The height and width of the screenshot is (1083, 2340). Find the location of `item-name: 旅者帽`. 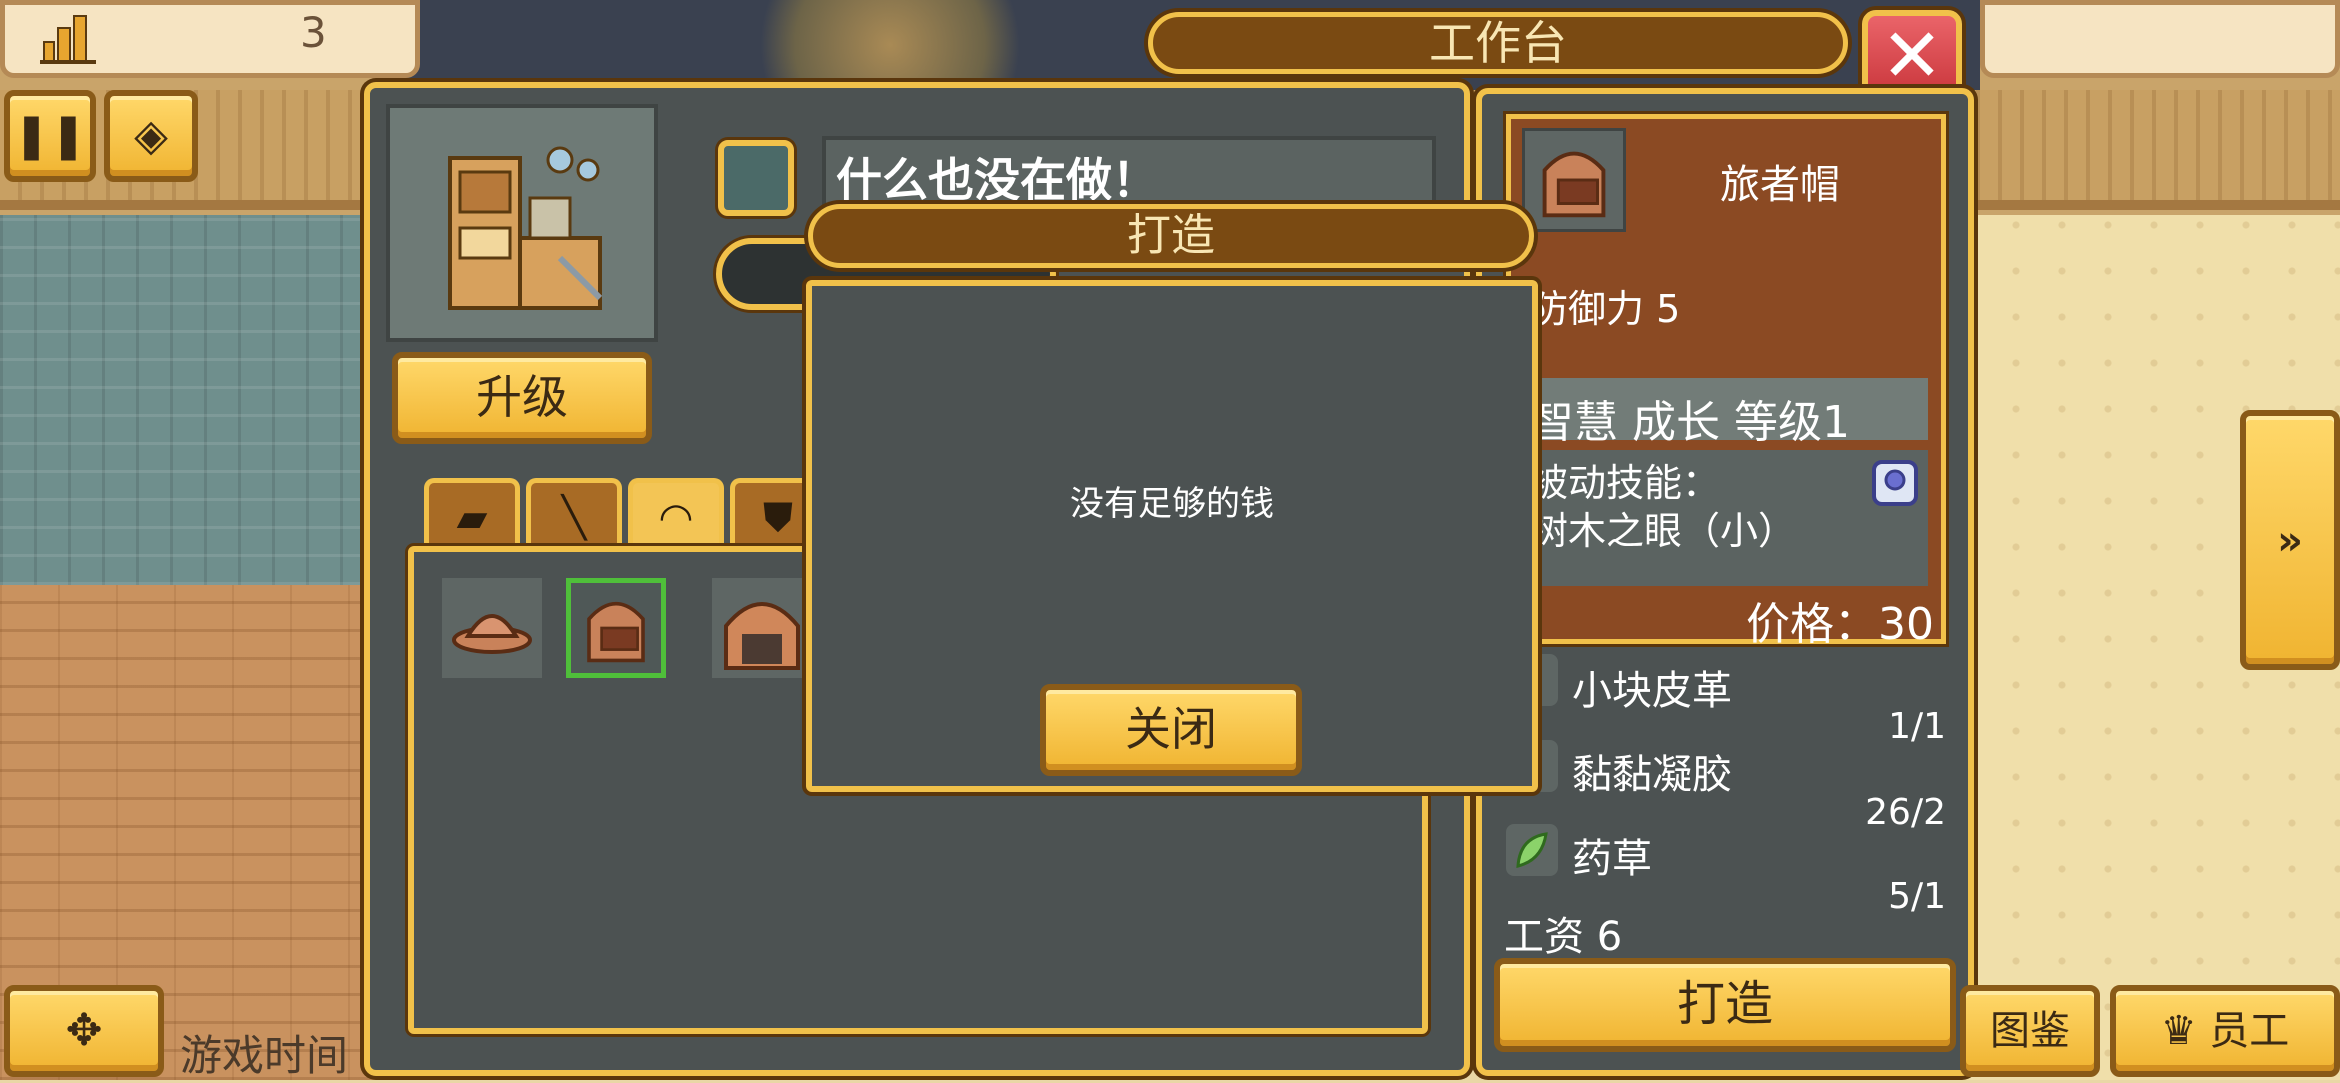

item-name: 旅者帽 is located at coordinates (1780, 185).